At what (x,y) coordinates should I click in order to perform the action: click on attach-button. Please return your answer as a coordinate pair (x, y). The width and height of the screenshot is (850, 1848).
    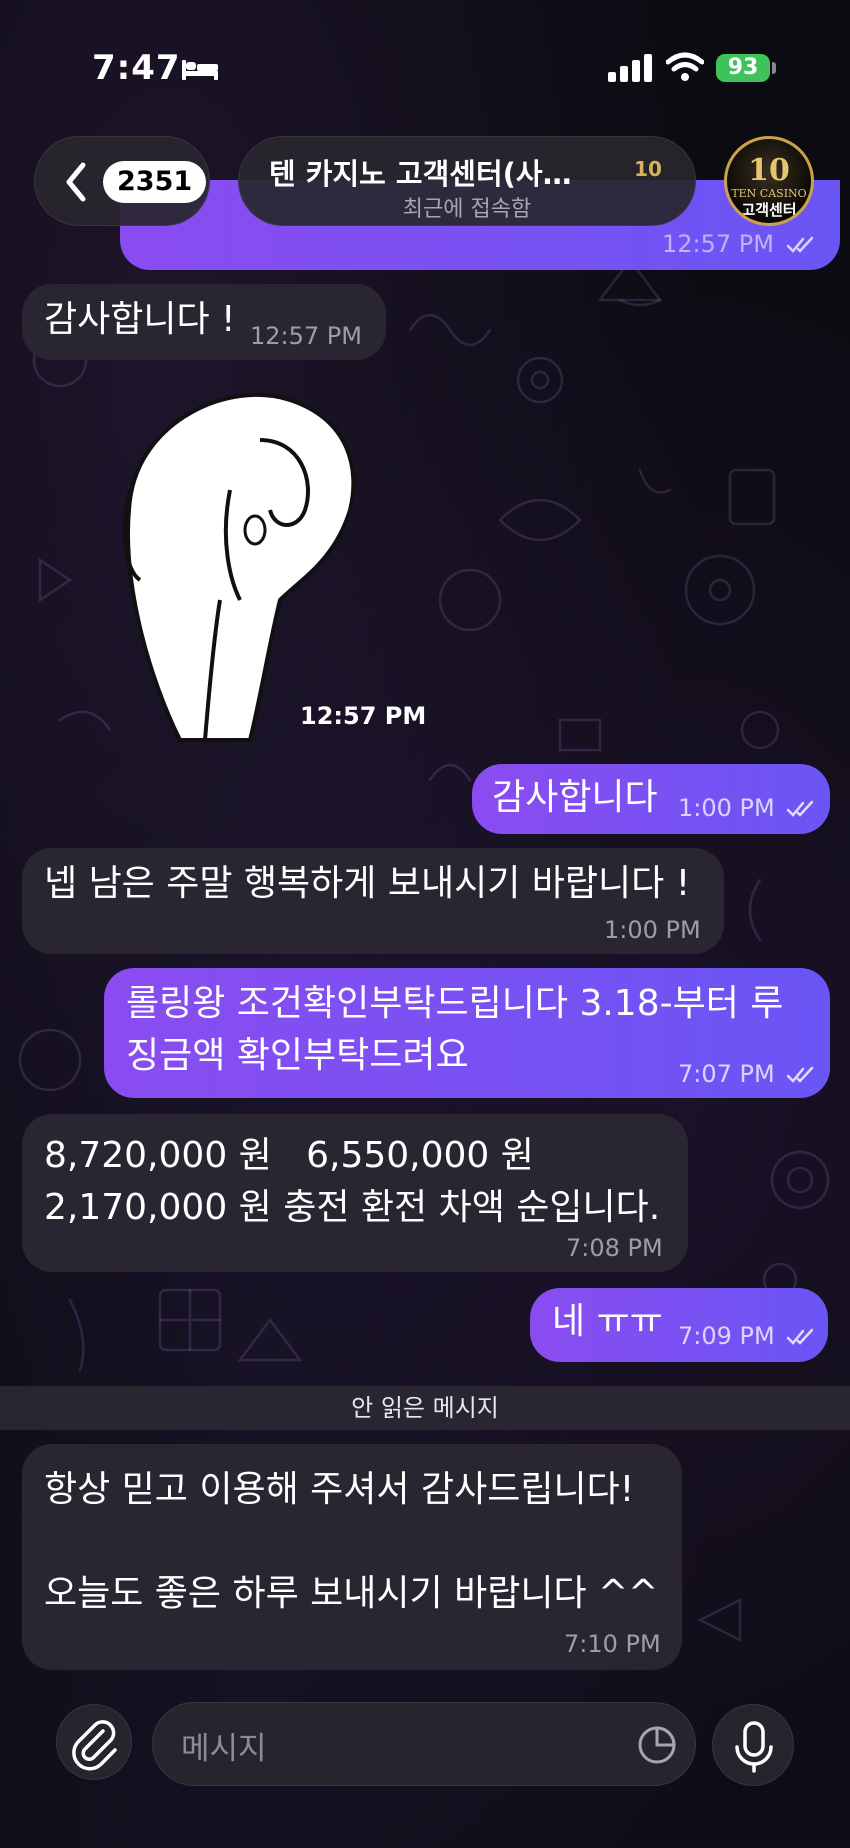
    Looking at the image, I should click on (94, 1742).